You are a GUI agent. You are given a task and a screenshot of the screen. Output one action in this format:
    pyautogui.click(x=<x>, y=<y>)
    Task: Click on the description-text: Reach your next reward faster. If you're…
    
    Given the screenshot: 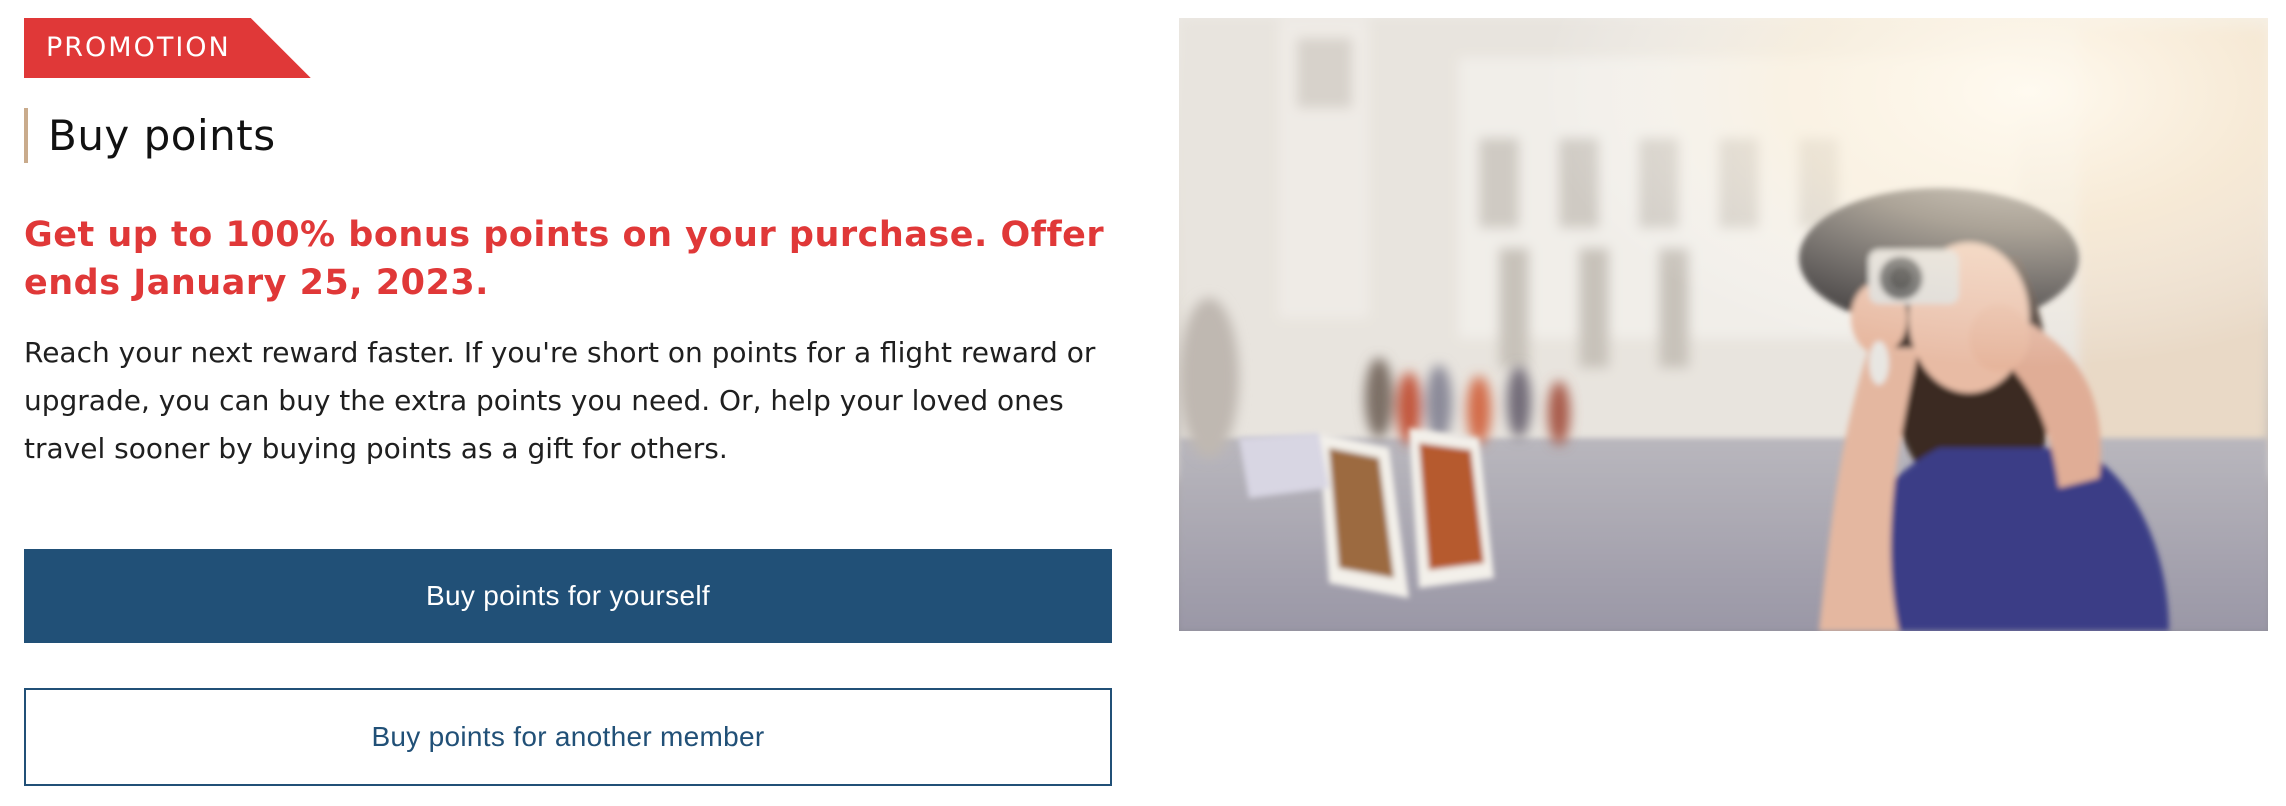 What is the action you would take?
    pyautogui.click(x=560, y=400)
    